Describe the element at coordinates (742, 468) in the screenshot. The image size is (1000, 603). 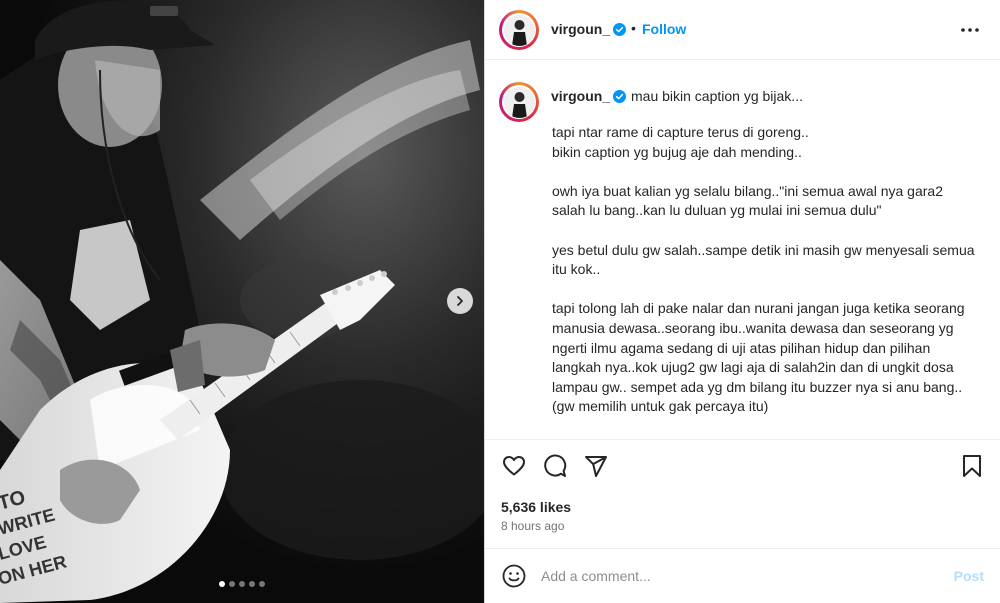
I see `action-bar` at that location.